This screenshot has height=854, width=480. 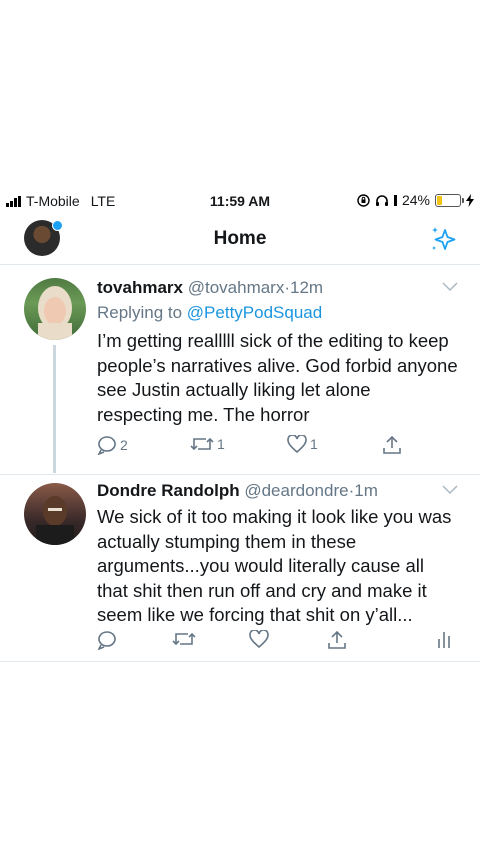 I want to click on tweet-divider, so click(x=240, y=661).